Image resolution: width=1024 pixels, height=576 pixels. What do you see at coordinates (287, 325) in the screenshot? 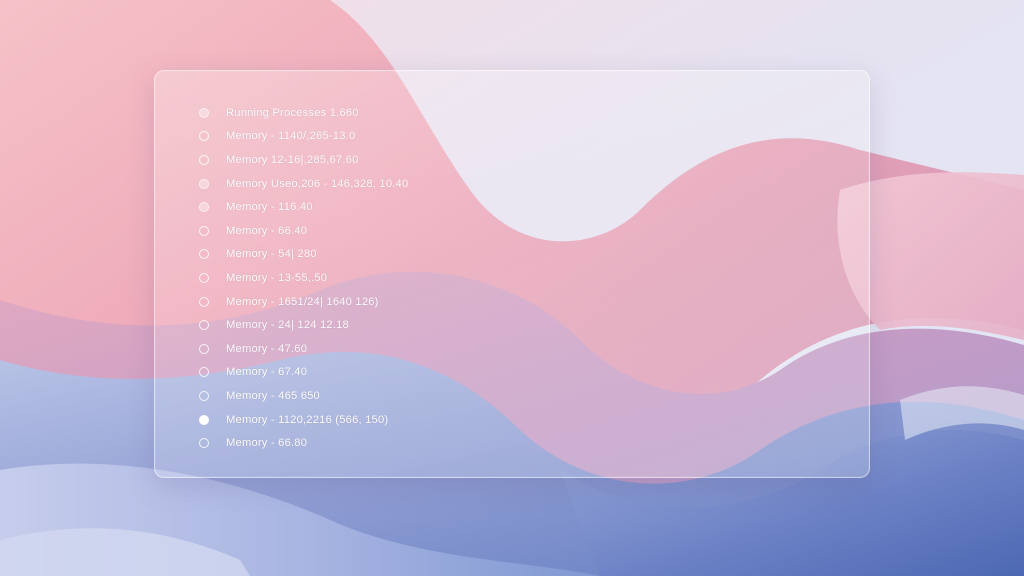
I see `option-label: Memory - 24| 124 12.18` at bounding box center [287, 325].